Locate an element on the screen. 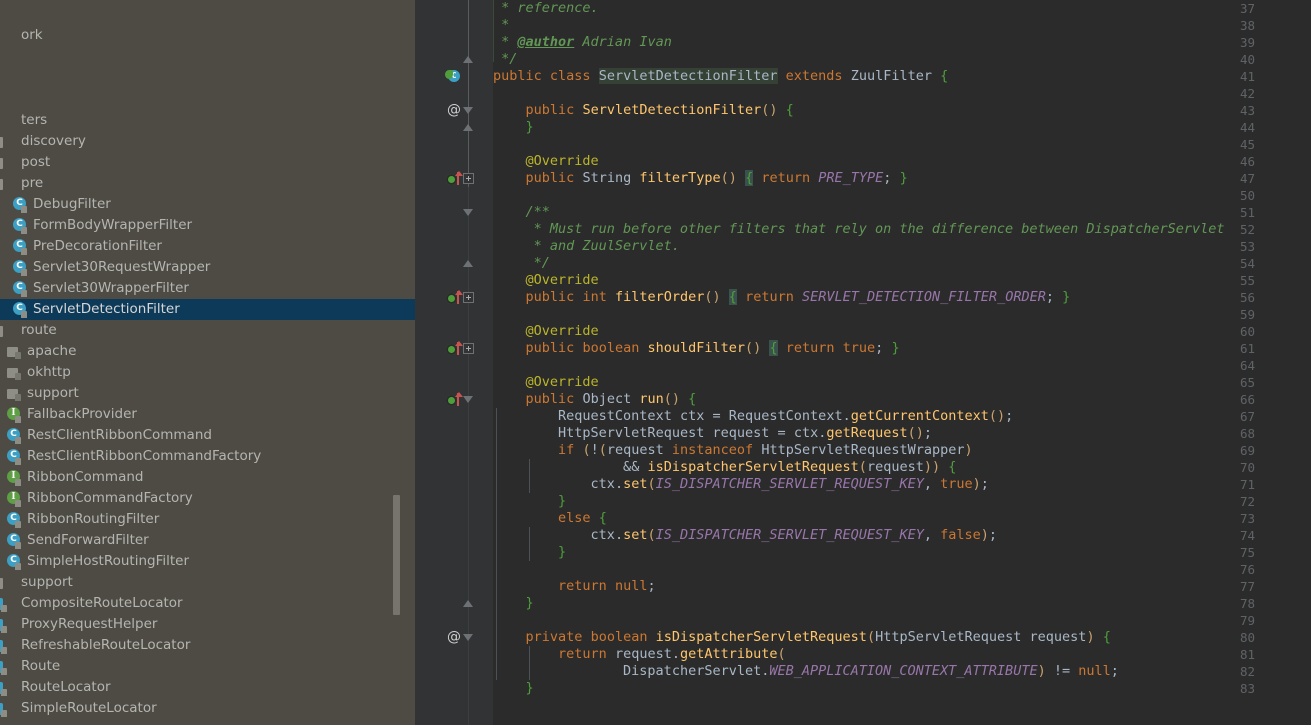 This screenshot has width=1311, height=725. line-number: 68 is located at coordinates (1247, 433).